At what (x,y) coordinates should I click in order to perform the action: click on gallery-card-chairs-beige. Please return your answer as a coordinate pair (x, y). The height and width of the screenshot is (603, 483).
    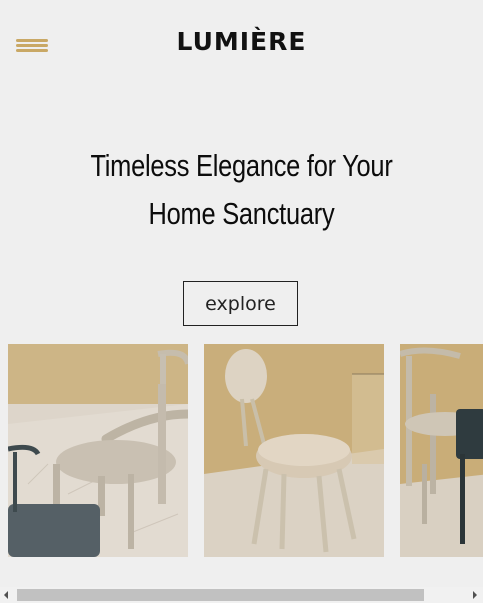
    Looking at the image, I should click on (98, 450).